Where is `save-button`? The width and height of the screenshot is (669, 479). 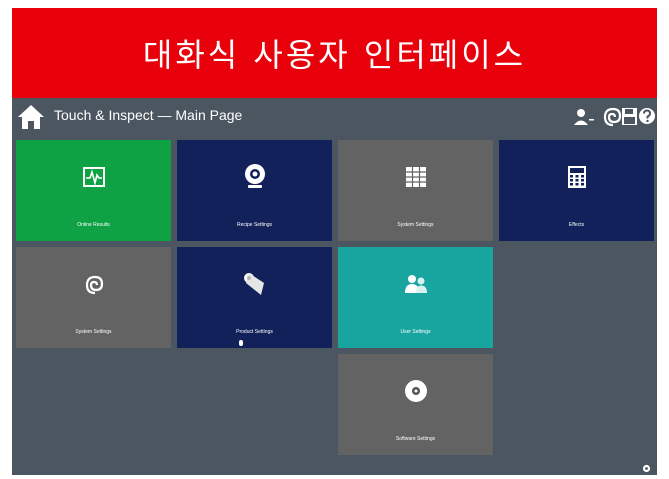 save-button is located at coordinates (629, 116).